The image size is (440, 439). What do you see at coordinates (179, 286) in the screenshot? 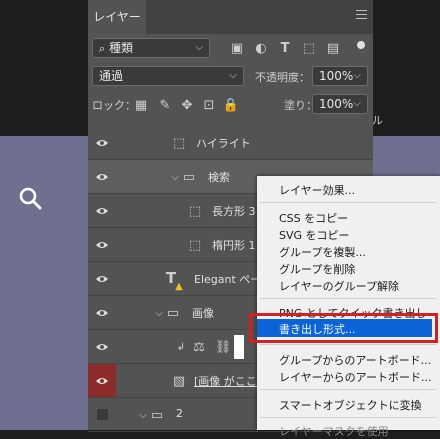
I see `warning-icon: ▲` at bounding box center [179, 286].